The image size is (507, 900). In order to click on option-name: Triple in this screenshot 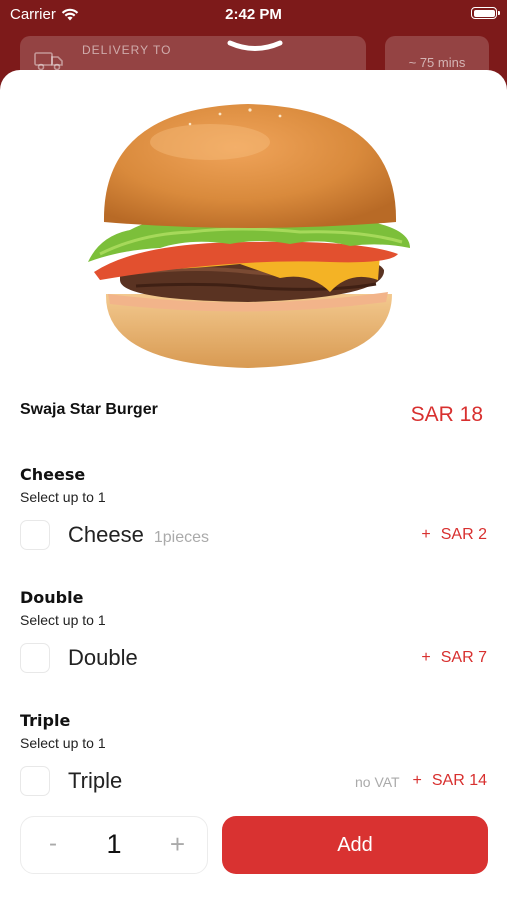, I will do `click(95, 780)`.